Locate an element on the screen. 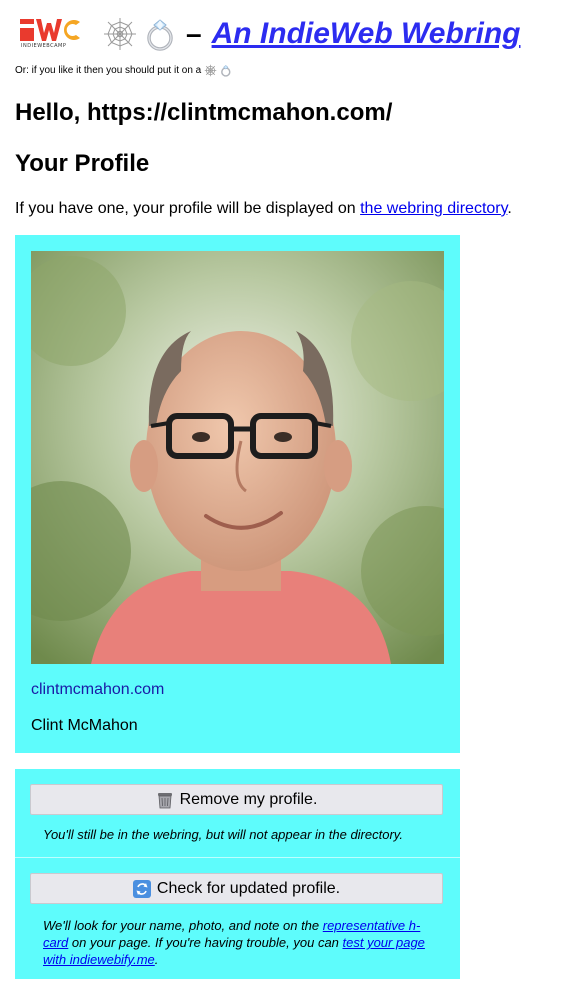 The image size is (567, 983). refresh-arrows-icon is located at coordinates (141, 888).